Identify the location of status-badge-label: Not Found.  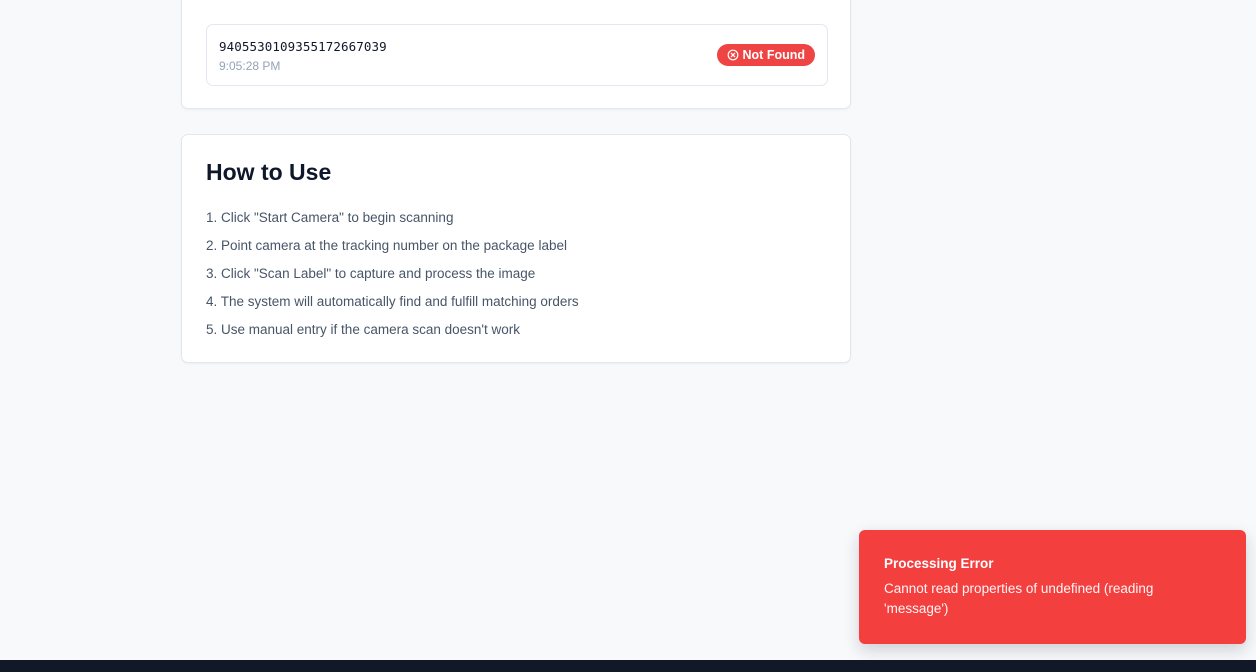
(773, 55).